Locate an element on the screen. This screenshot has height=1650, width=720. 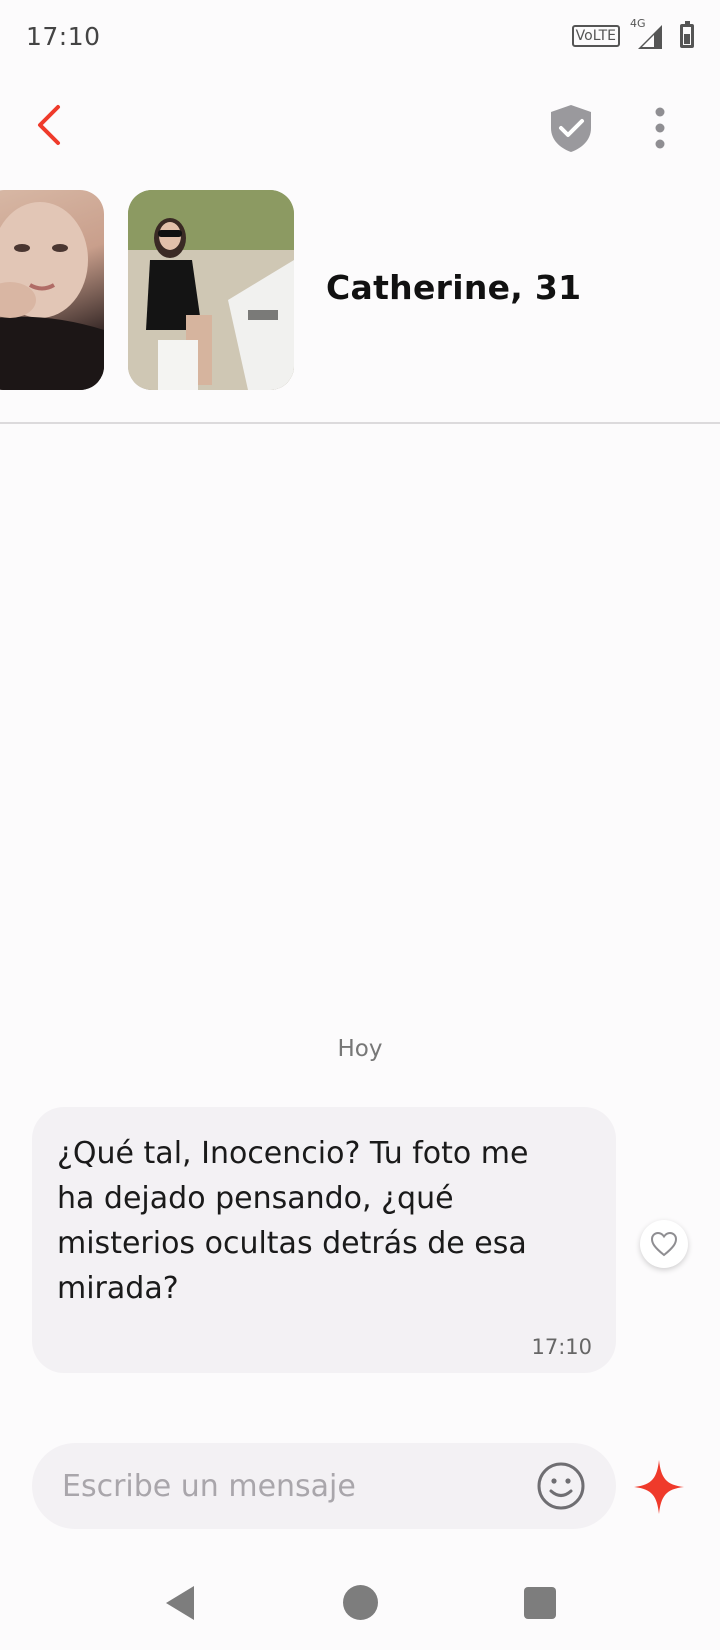
profile-header: Catherine, 31 is located at coordinates (360, 291).